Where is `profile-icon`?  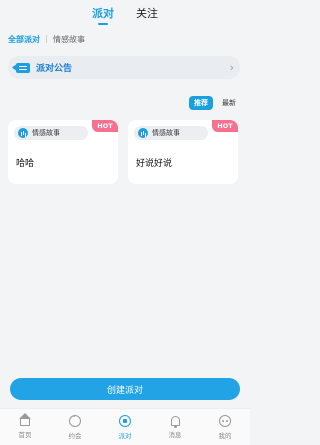 profile-icon is located at coordinates (225, 420).